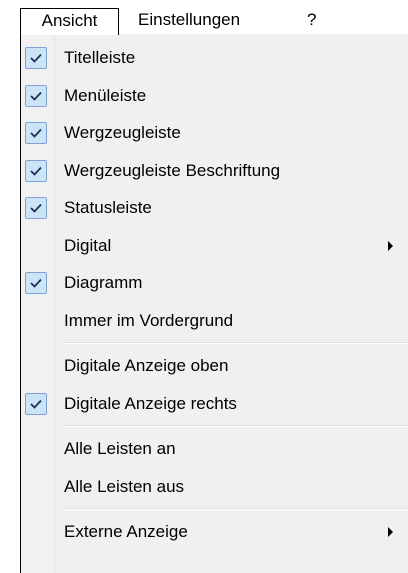 The height and width of the screenshot is (573, 408). Describe the element at coordinates (69, 21) in the screenshot. I see `menu-ansicht: Ansicht` at that location.